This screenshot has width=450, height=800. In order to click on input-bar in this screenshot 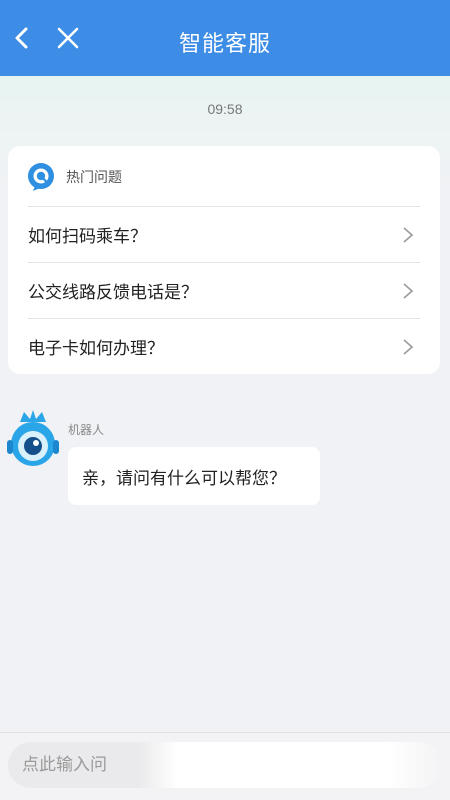, I will do `click(225, 766)`.